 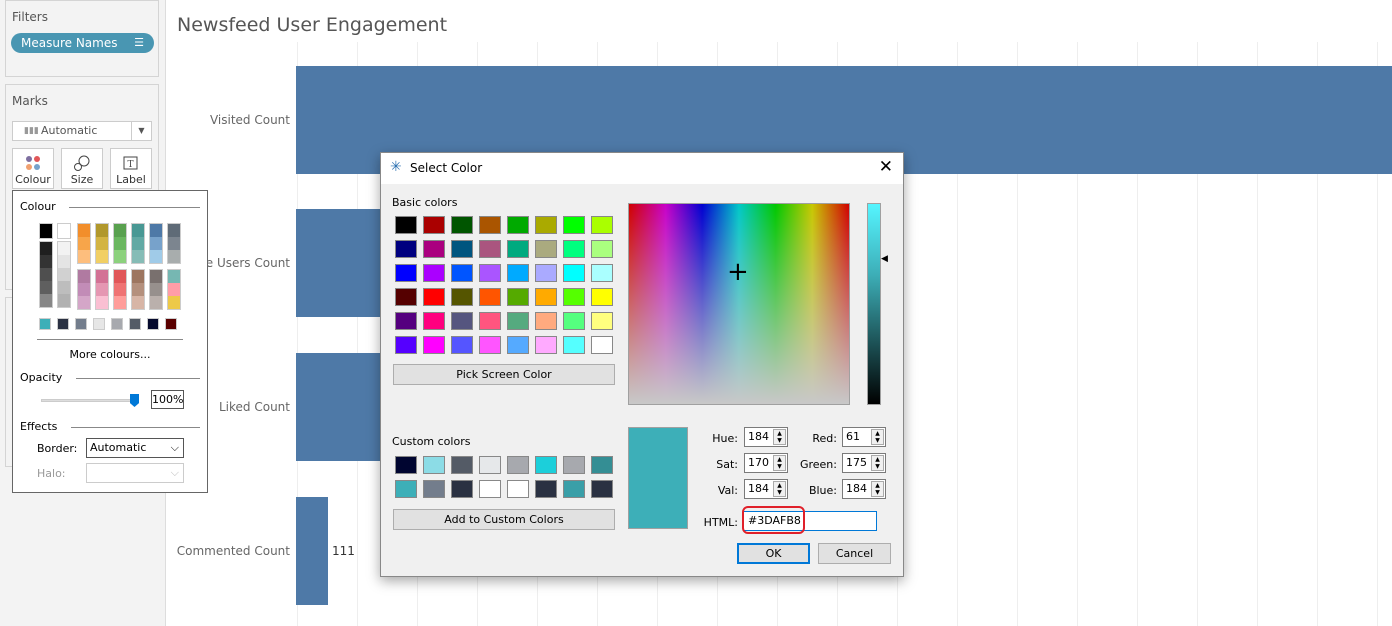 I want to click on hue-spinbox: 184 ▲ ▼, so click(x=766, y=437).